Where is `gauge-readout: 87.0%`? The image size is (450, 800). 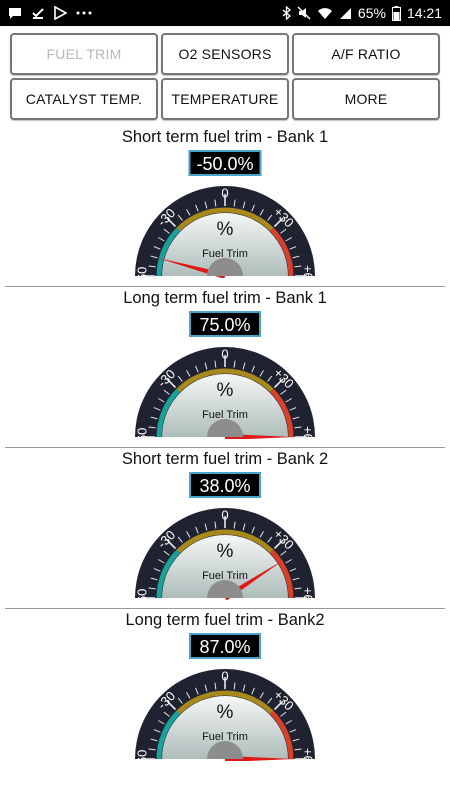 gauge-readout: 87.0% is located at coordinates (225, 646).